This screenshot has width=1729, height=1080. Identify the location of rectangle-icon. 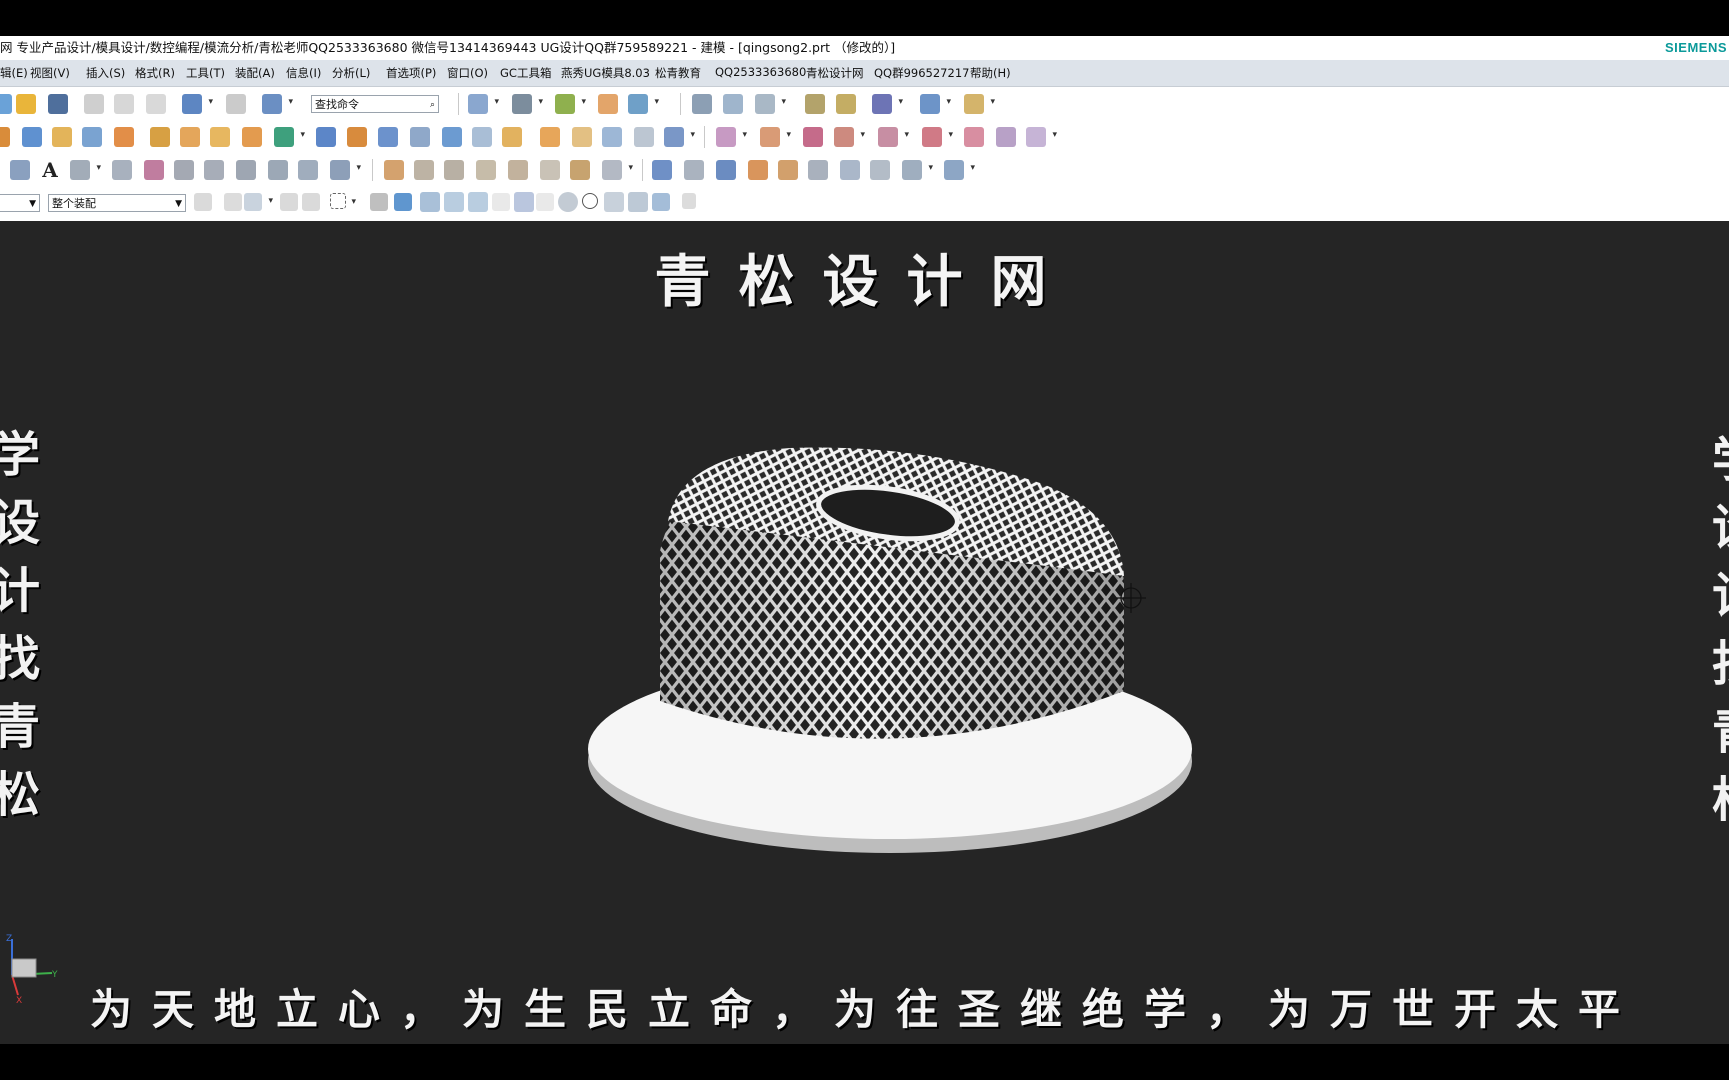
(85, 170).